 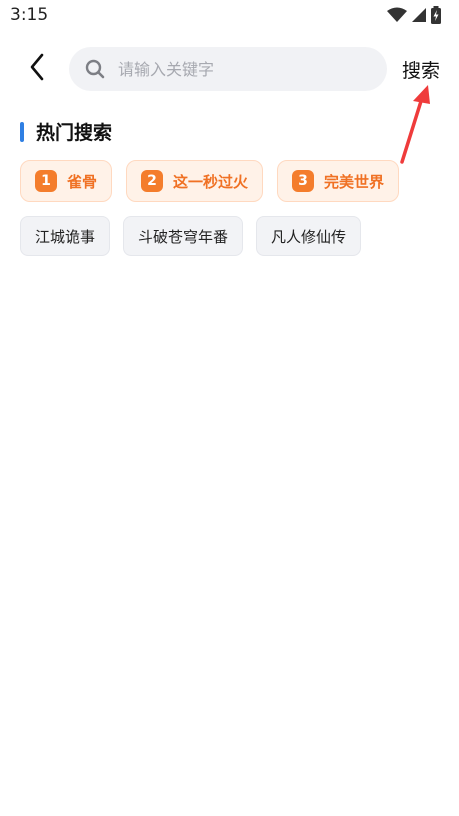 I want to click on hot-search-label: 完美世界, so click(x=354, y=181).